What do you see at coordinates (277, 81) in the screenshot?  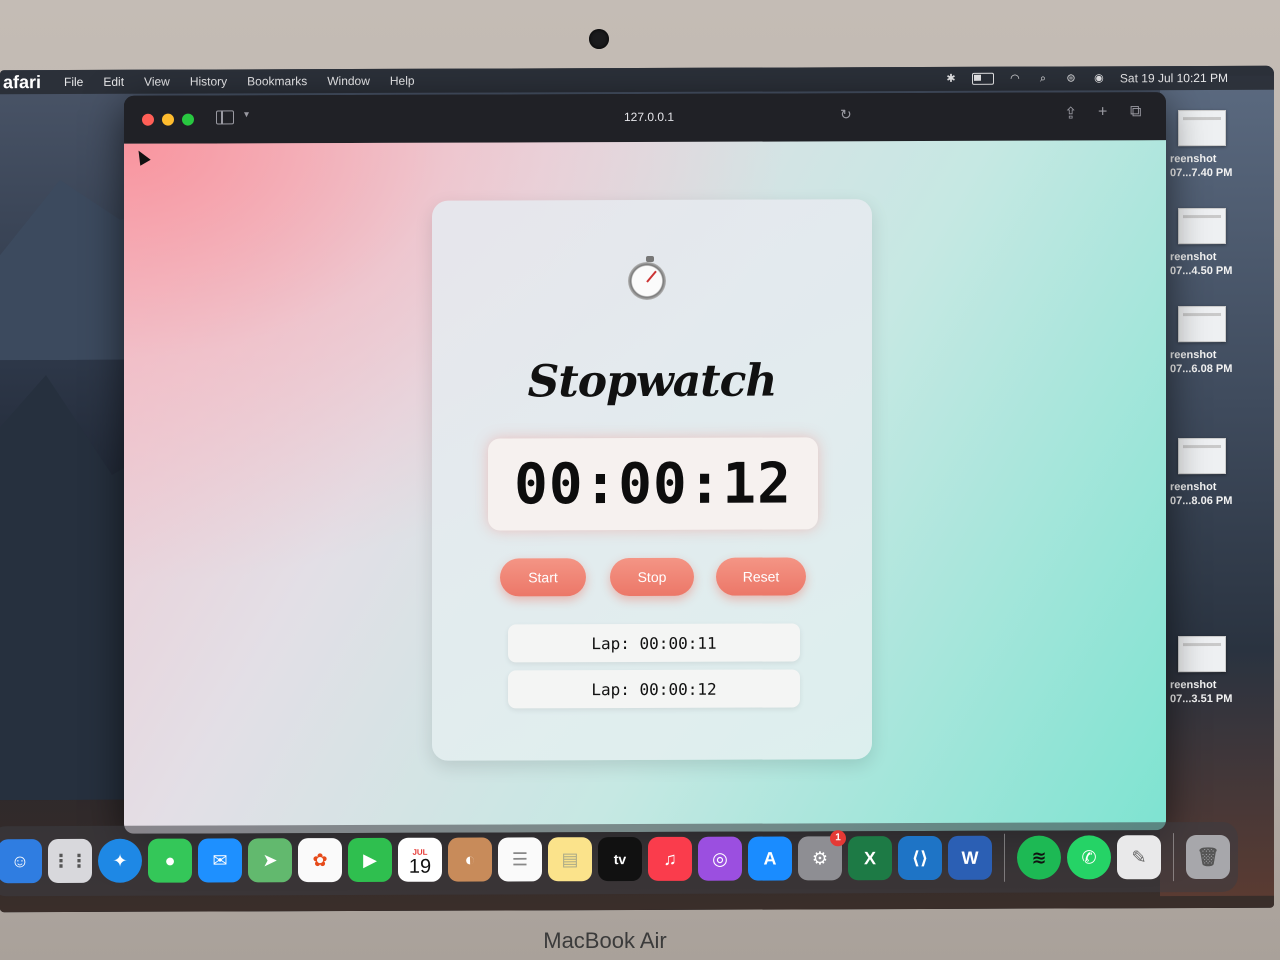 I see `menu-bookmarks: Bookmarks` at bounding box center [277, 81].